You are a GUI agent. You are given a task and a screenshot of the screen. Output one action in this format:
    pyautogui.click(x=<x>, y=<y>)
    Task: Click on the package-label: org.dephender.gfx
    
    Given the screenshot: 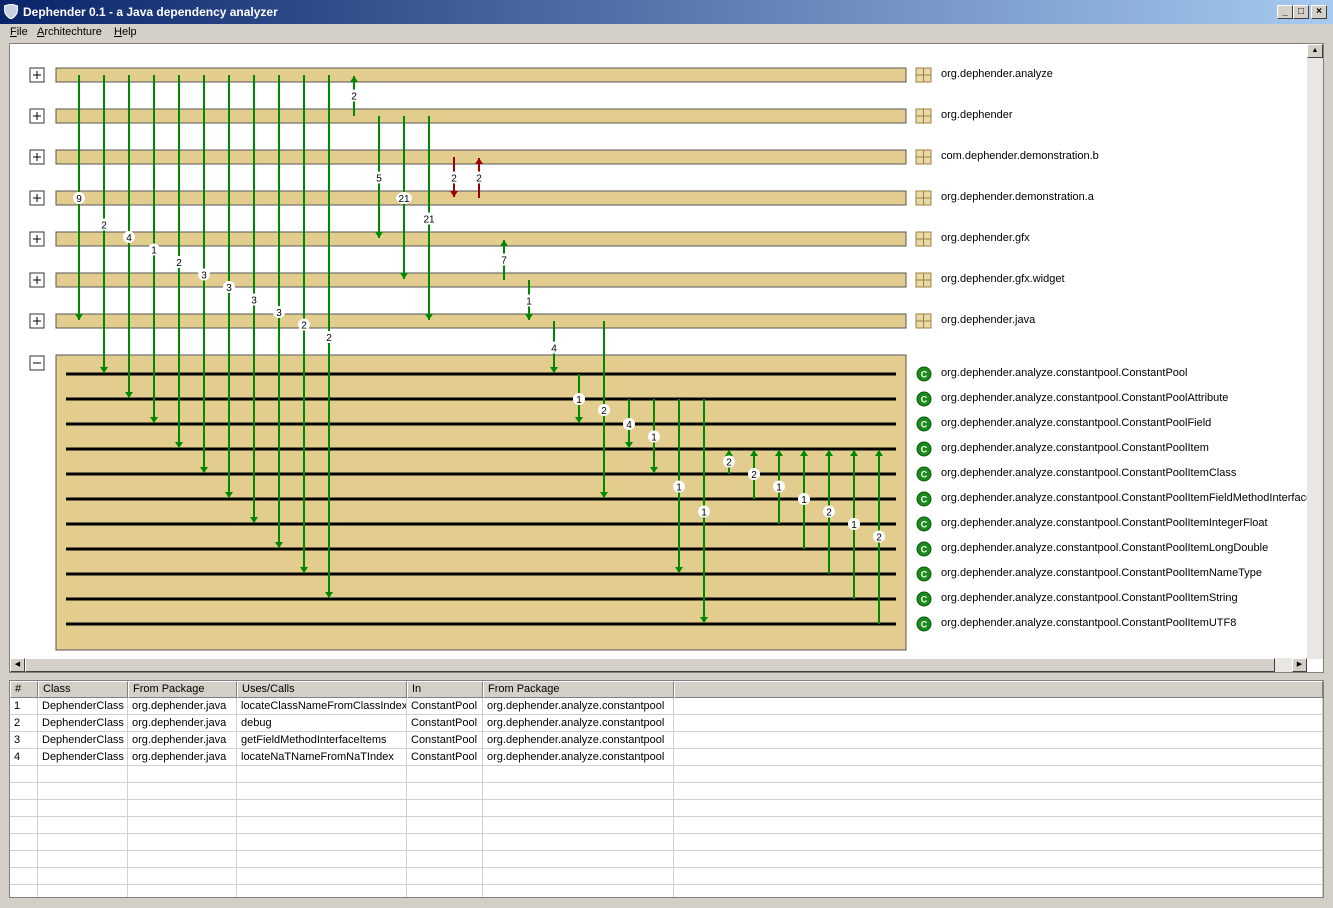 What is the action you would take?
    pyautogui.click(x=985, y=238)
    